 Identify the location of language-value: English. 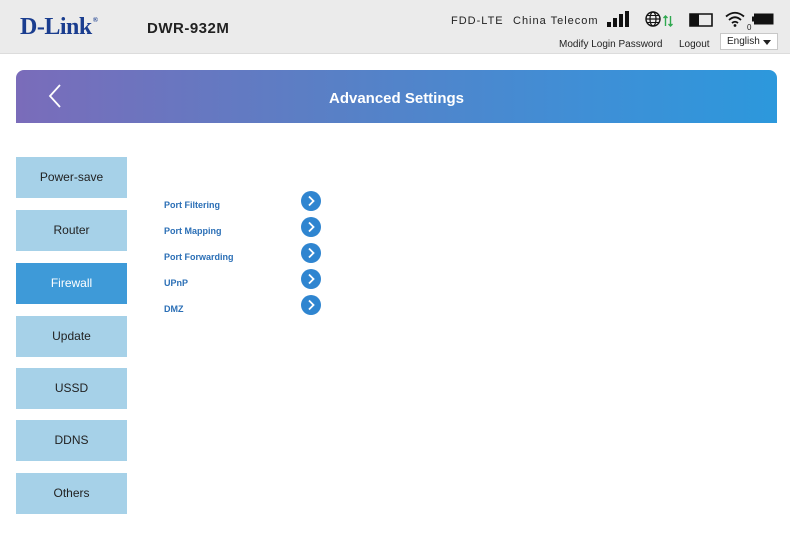
(743, 41).